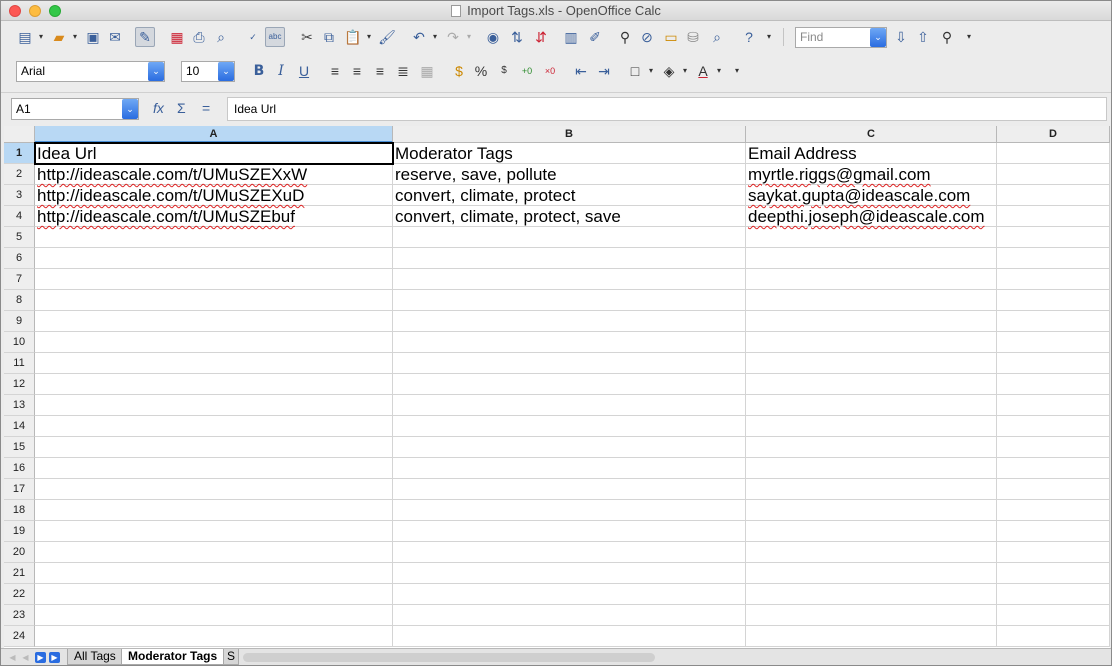 The image size is (1112, 666). What do you see at coordinates (671, 37) in the screenshot?
I see `gallery-icon: ▭` at bounding box center [671, 37].